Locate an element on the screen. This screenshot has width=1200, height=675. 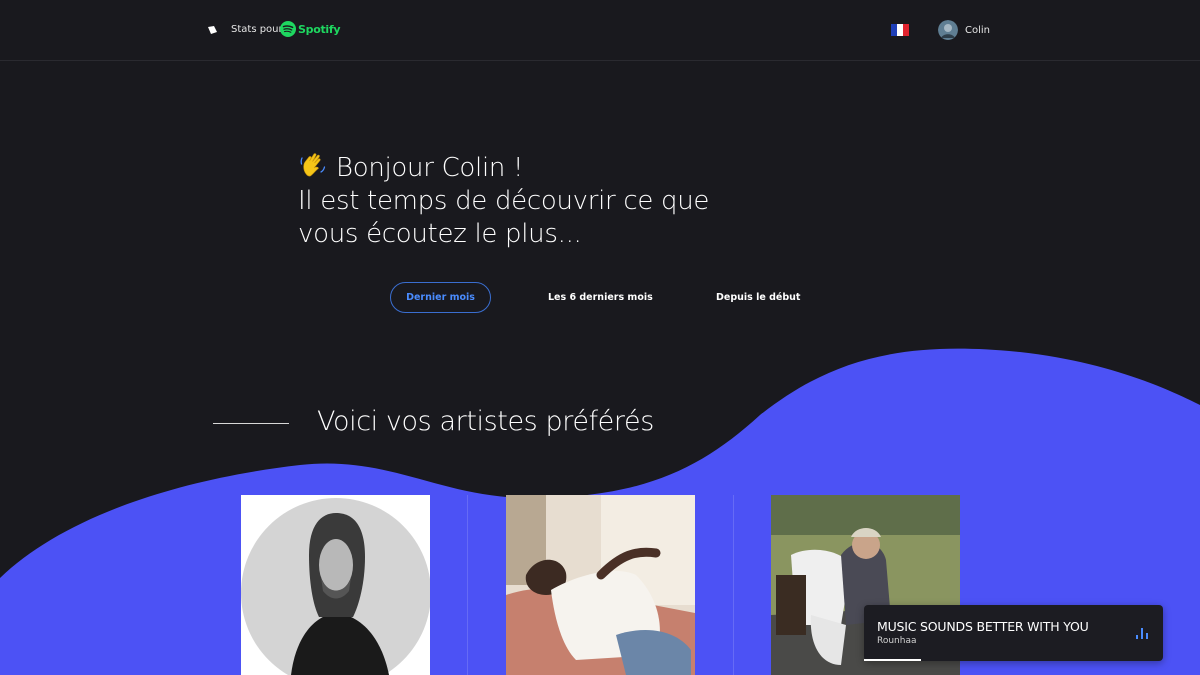
section-divider-line is located at coordinates (251, 423).